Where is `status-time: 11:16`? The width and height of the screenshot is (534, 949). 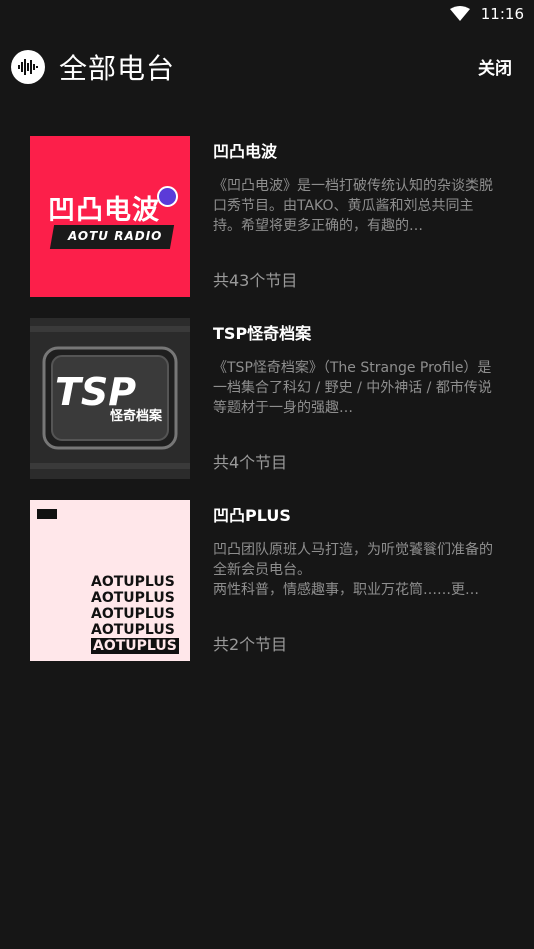
status-time: 11:16 is located at coordinates (502, 14).